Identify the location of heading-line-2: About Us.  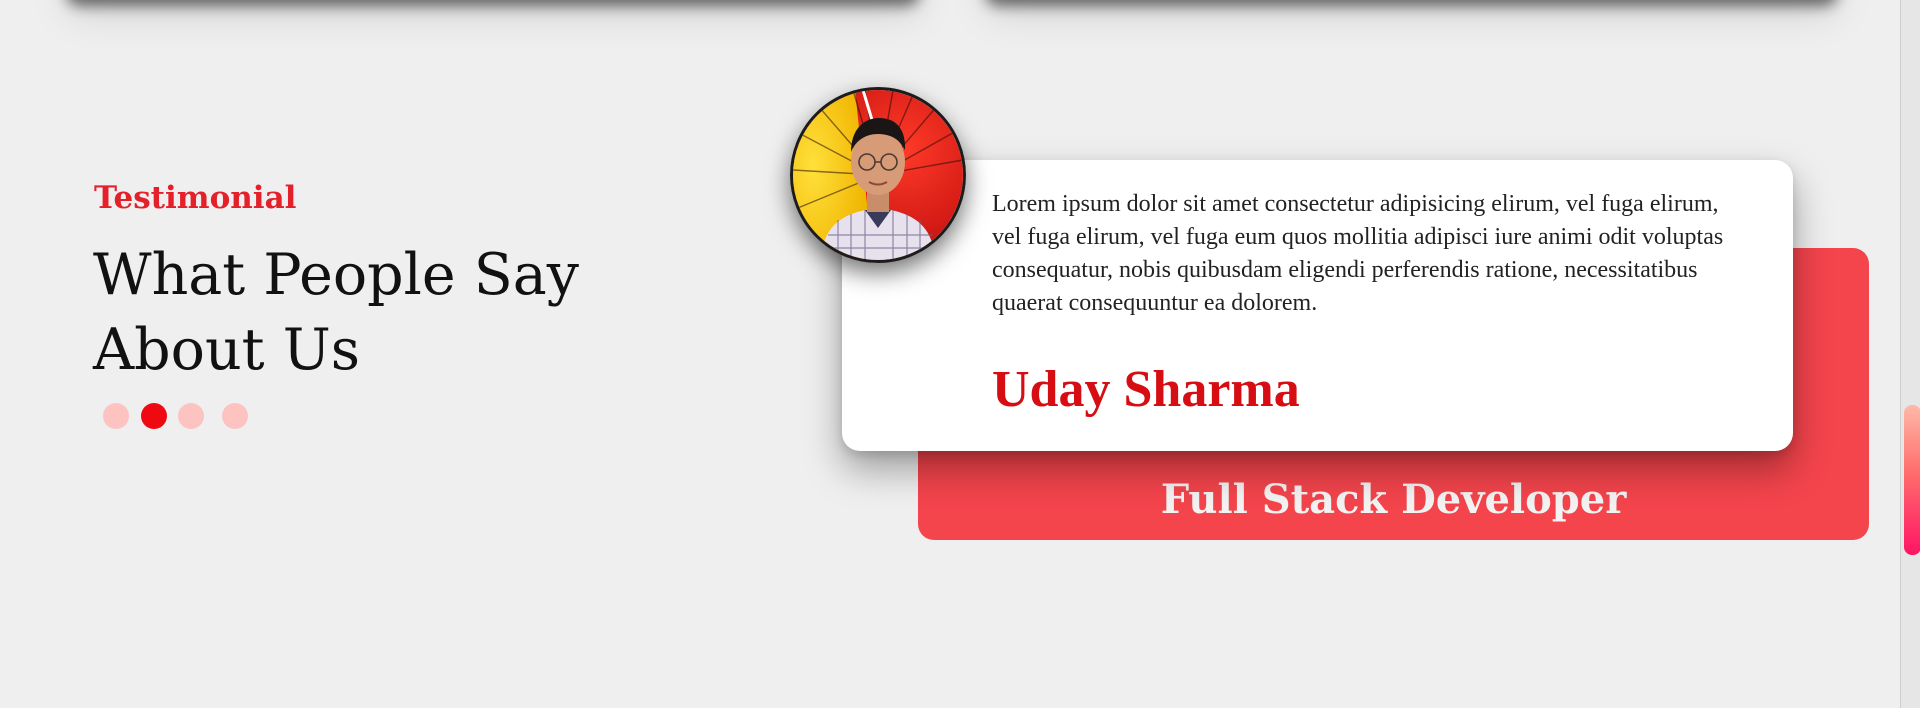
(226, 350).